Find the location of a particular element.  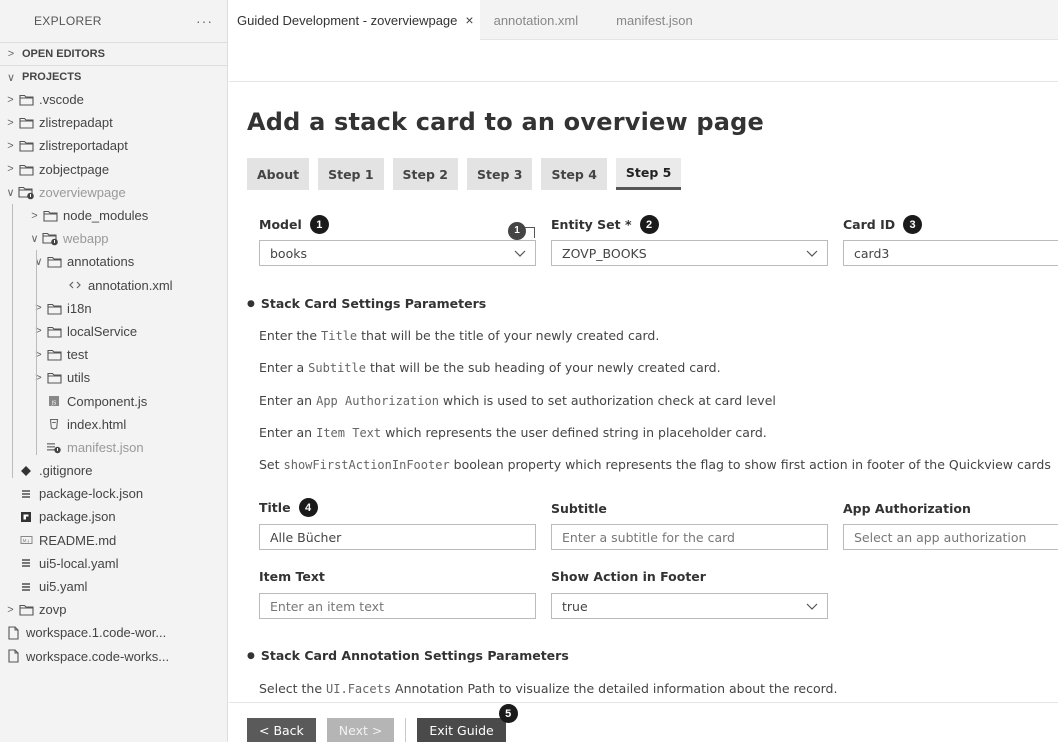

wizard-actions: < Back Next > Exit Guide 5 is located at coordinates (382, 723).